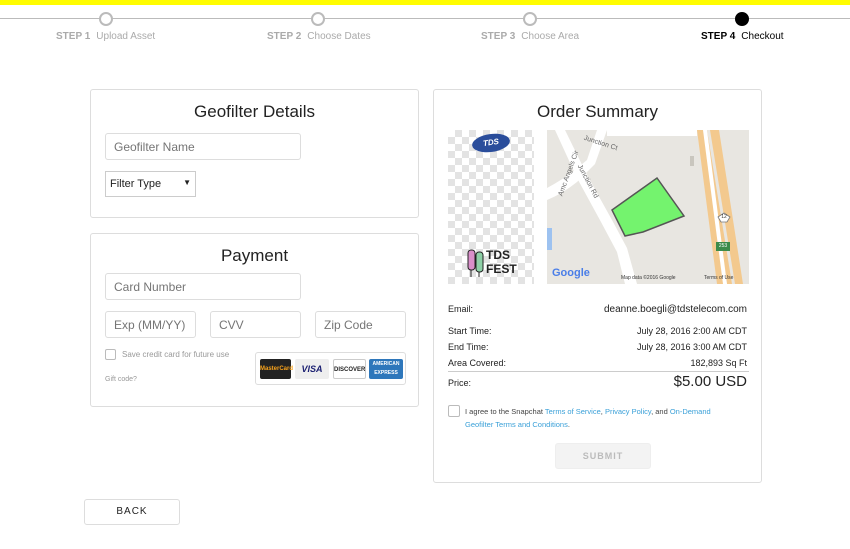 This screenshot has width=850, height=549. I want to click on back-button: BACK, so click(132, 512).